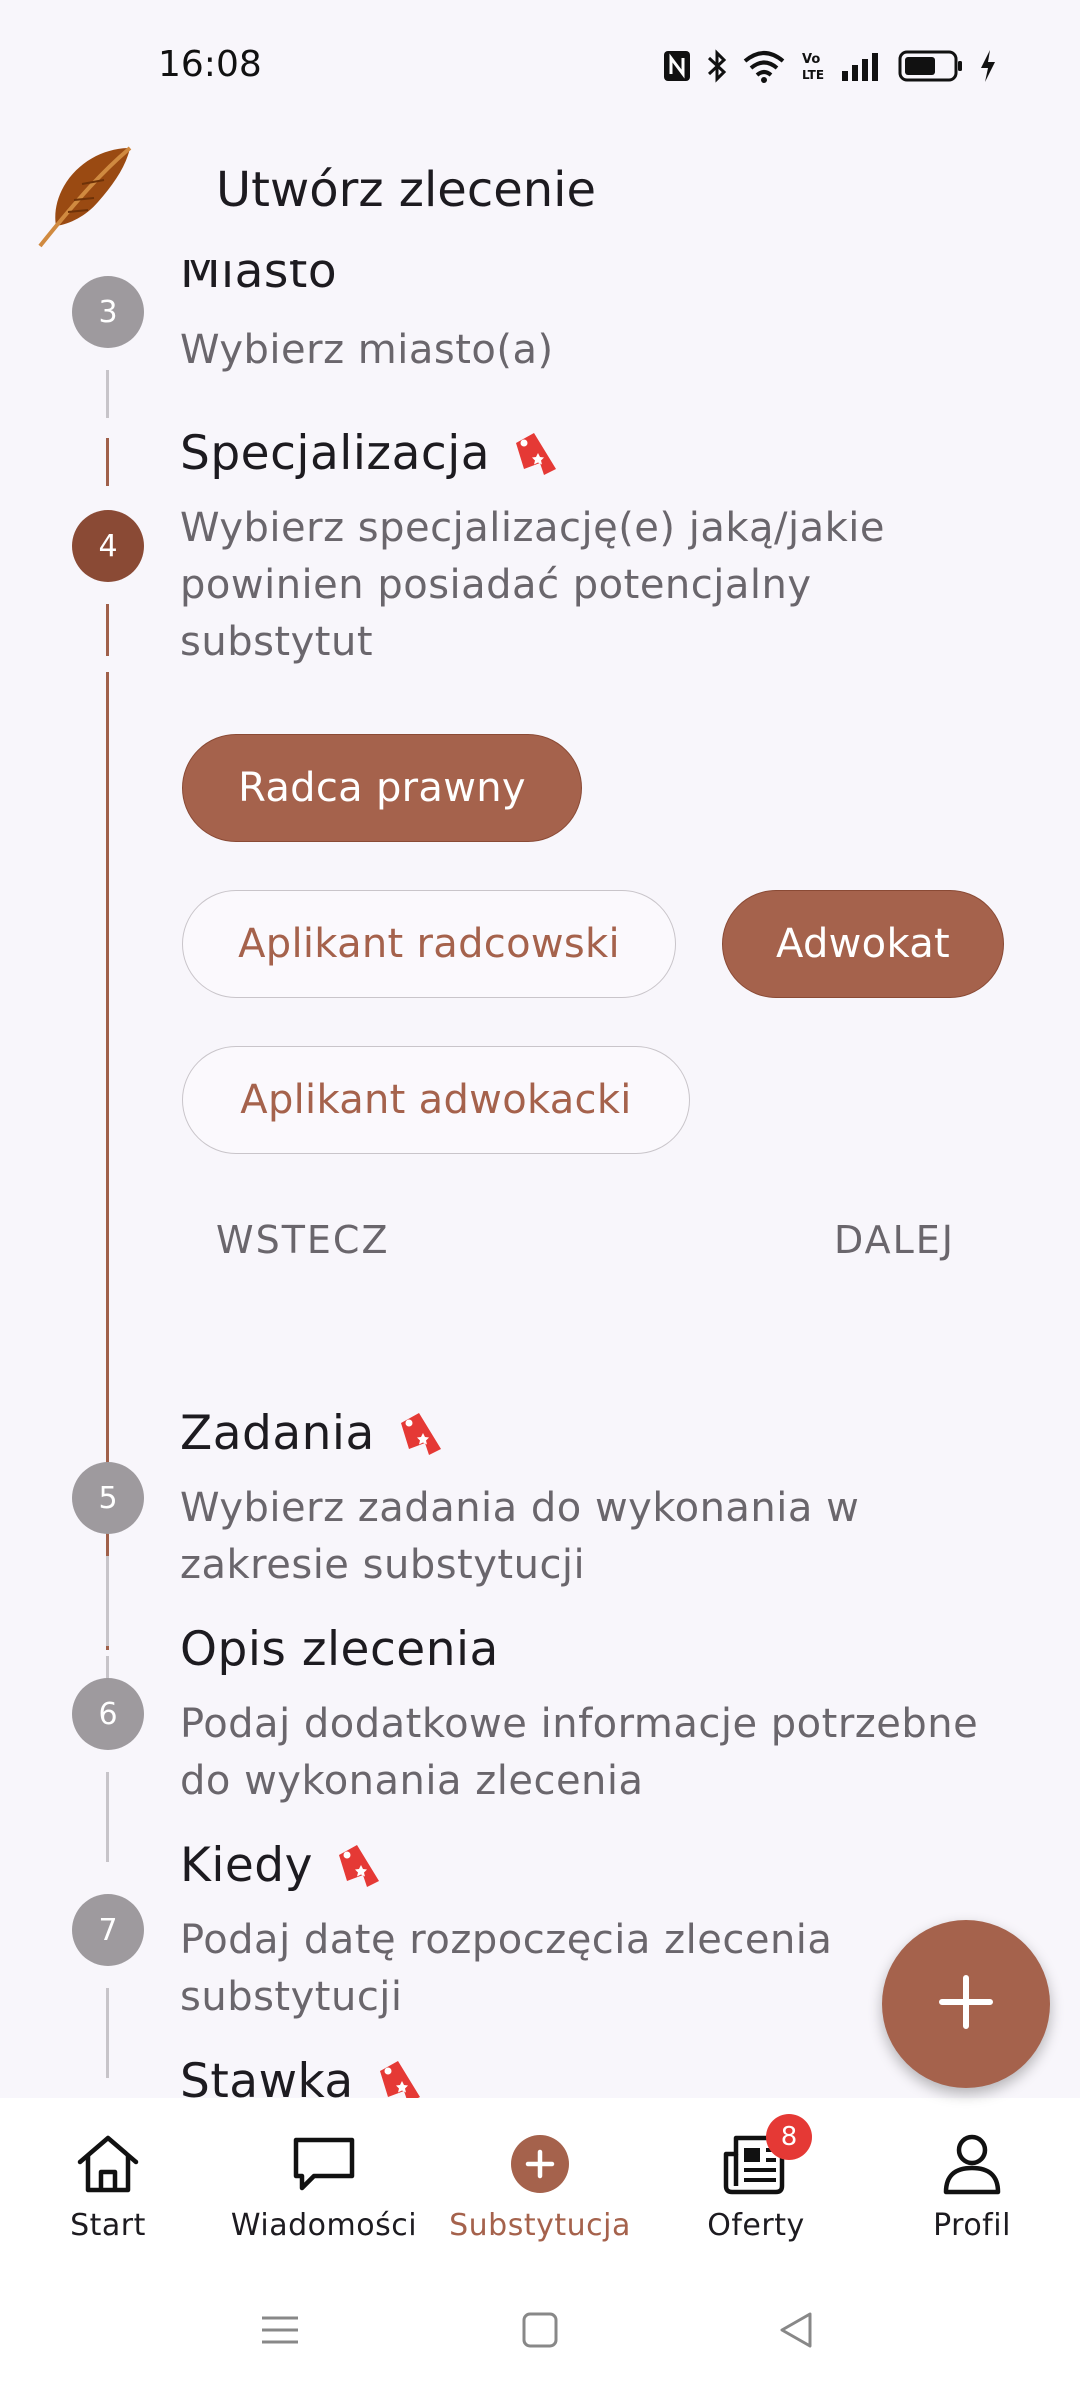 This screenshot has height=2400, width=1080. I want to click on newspaper-icon: 8, so click(767, 2157).